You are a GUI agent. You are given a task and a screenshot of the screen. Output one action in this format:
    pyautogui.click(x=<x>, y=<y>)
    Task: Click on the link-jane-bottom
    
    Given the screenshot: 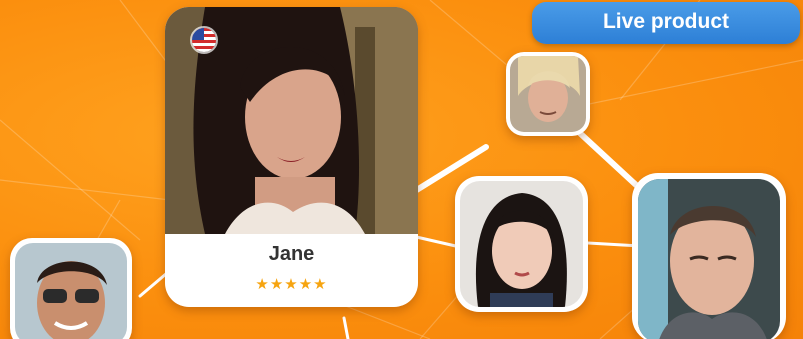 What is the action you would take?
    pyautogui.click(x=346, y=327)
    